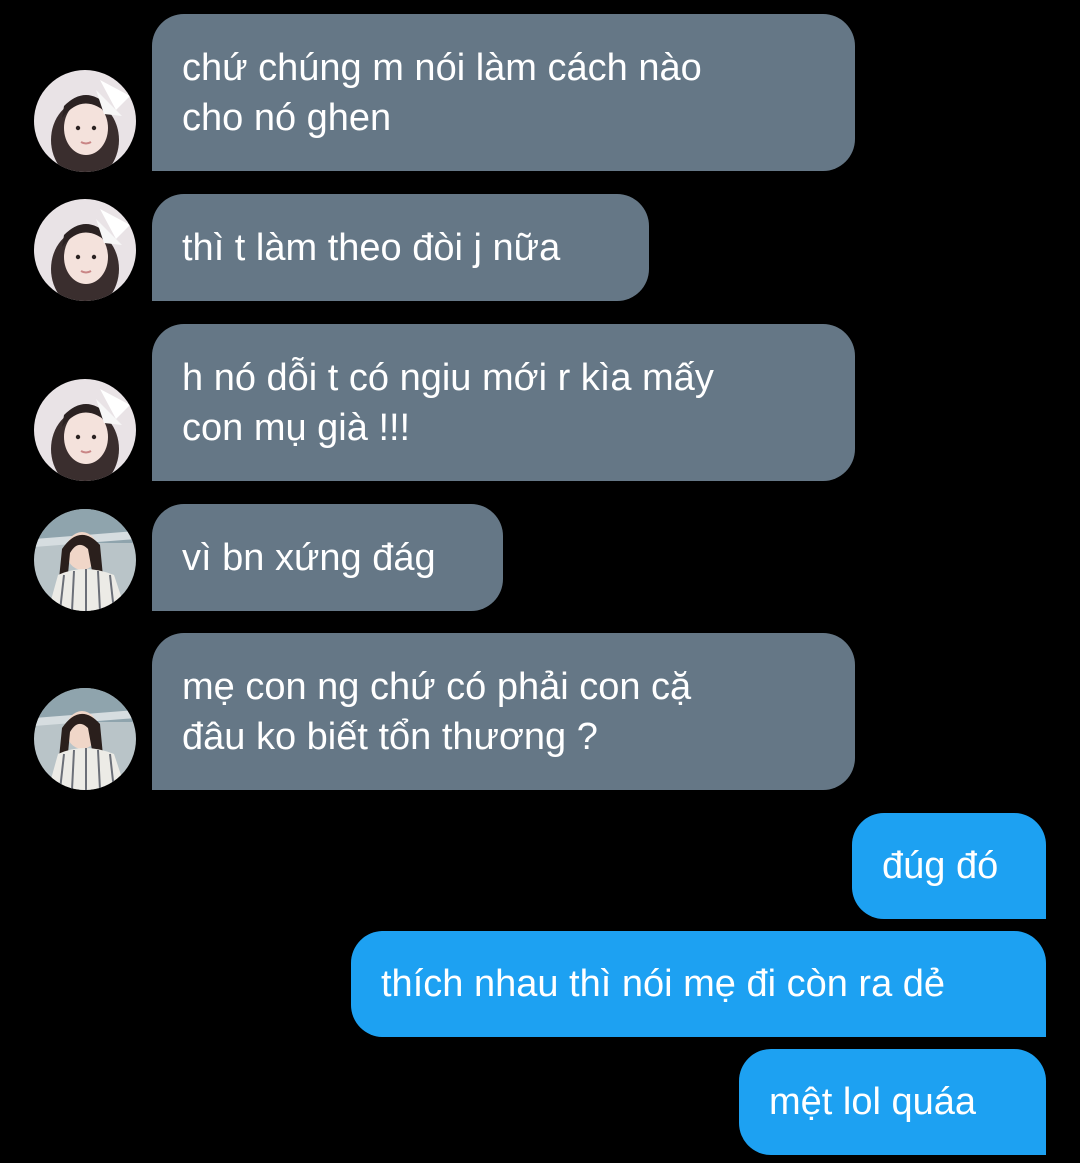 The height and width of the screenshot is (1163, 1080). Describe the element at coordinates (503, 92) in the screenshot. I see `incoming-message-bubble: chứ chúng m nói làm cách nào cho nó ghen` at that location.